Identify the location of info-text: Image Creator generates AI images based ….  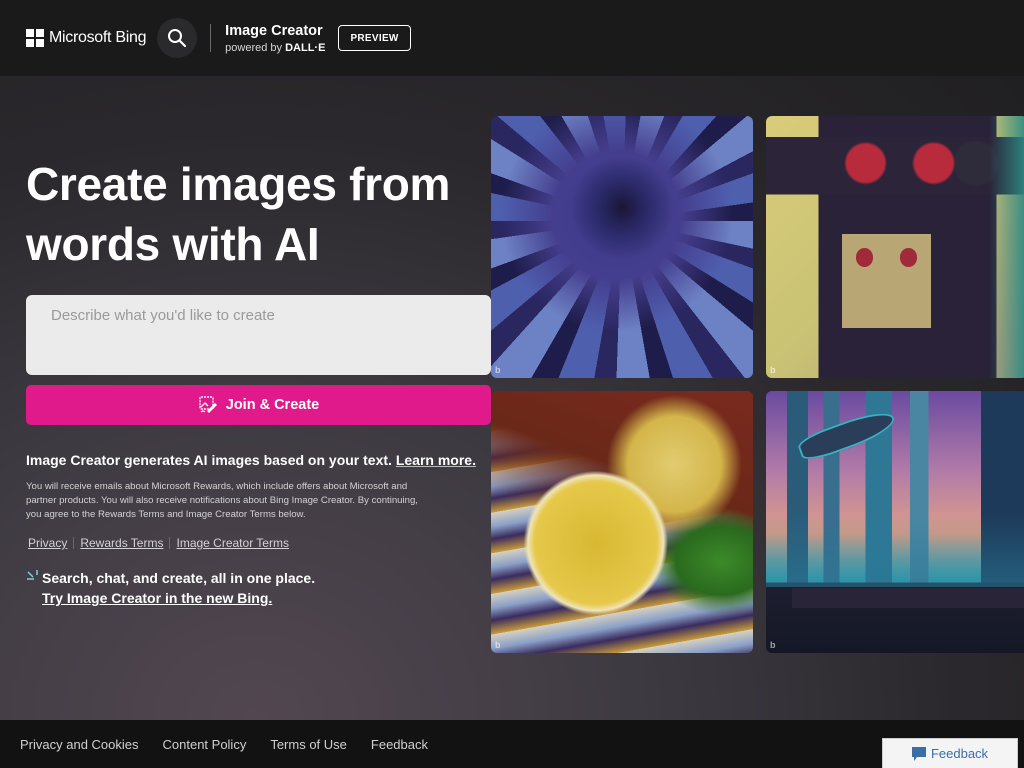
(209, 460).